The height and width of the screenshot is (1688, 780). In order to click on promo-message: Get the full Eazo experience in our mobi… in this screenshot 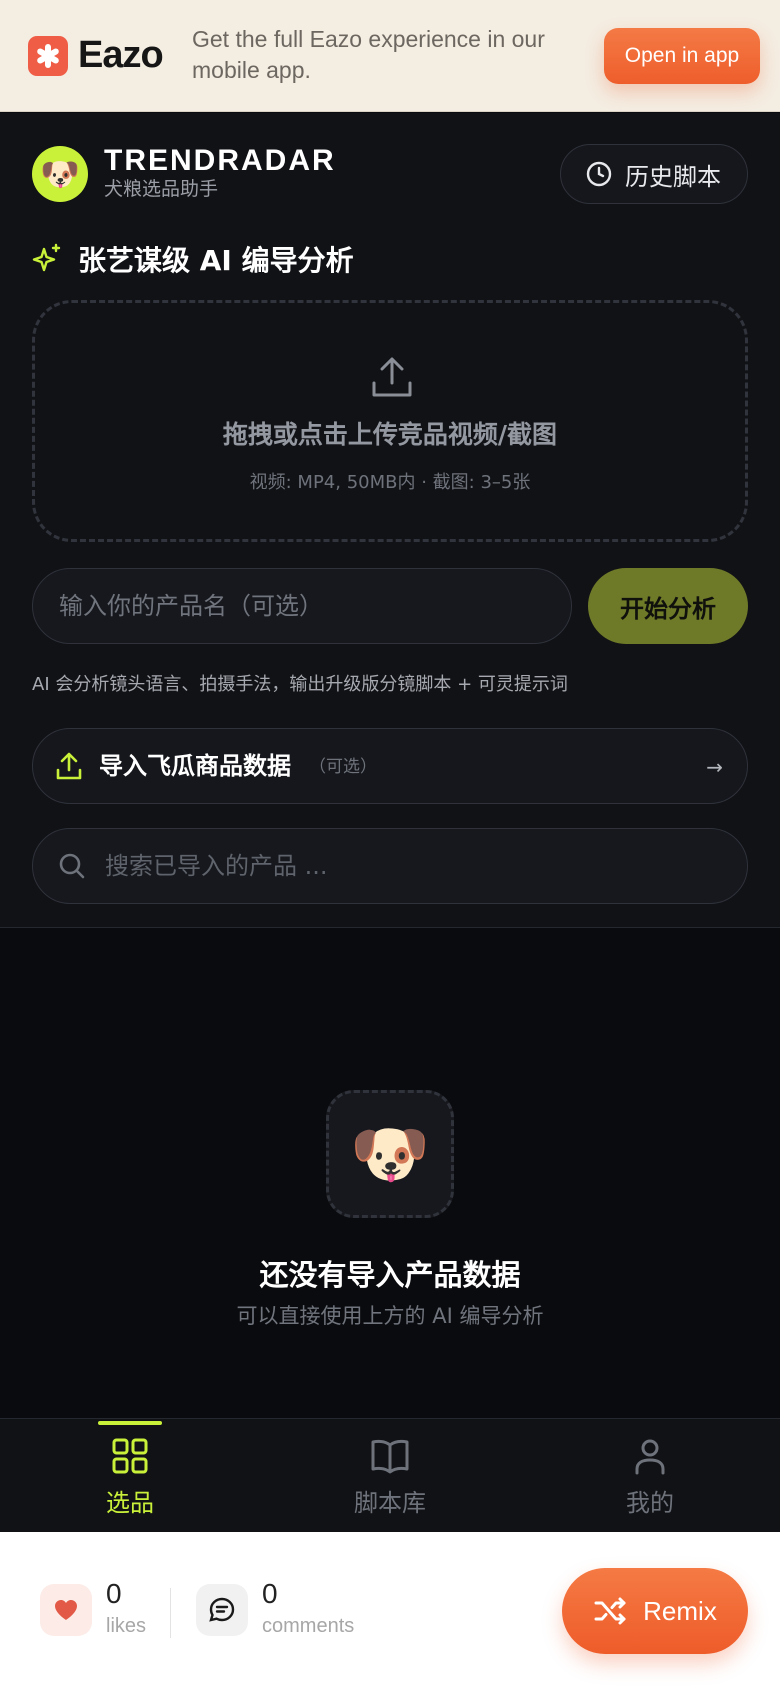, I will do `click(368, 54)`.